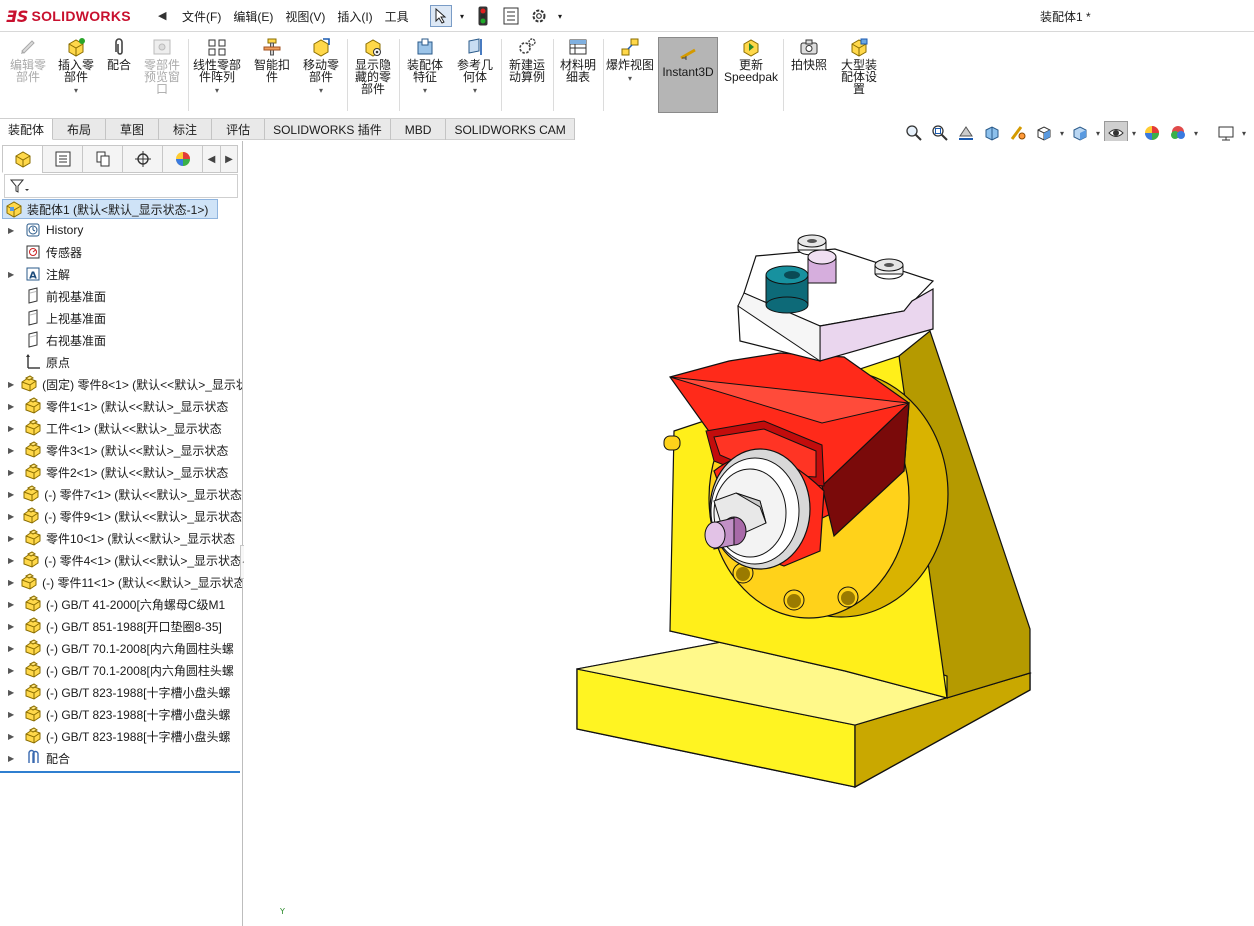  I want to click on edit-component-button: 编辑零部件, so click(28, 75).